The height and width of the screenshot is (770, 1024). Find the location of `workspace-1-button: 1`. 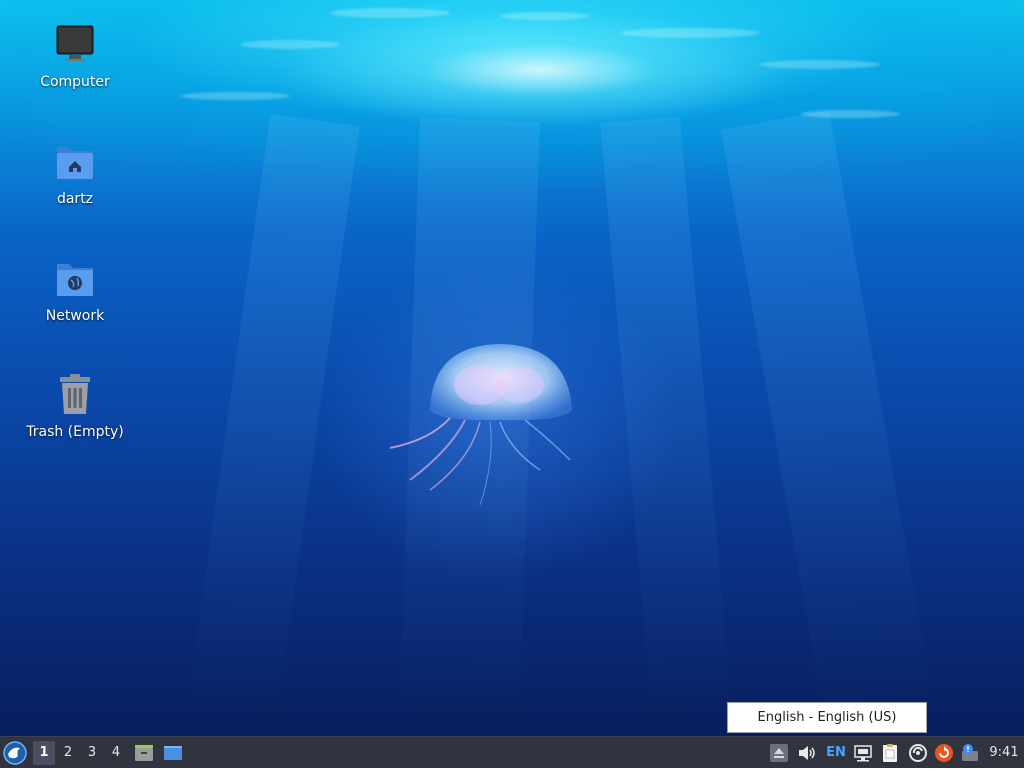

workspace-1-button: 1 is located at coordinates (44, 753).